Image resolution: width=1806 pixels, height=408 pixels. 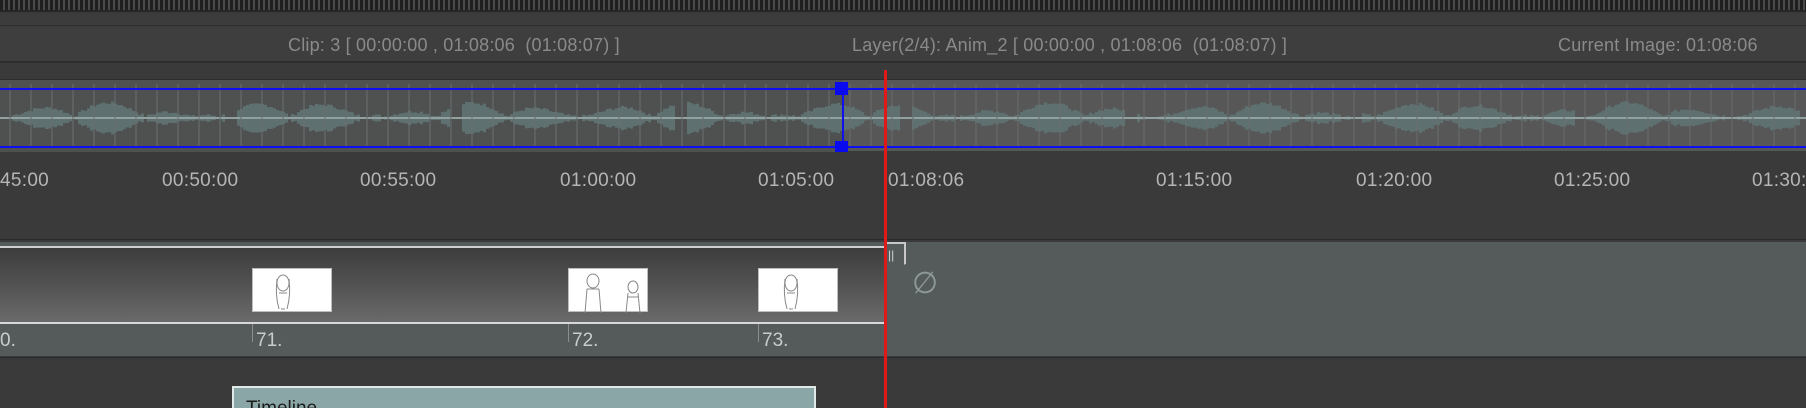 What do you see at coordinates (281, 403) in the screenshot?
I see `timeline-panel-label: Timeline` at bounding box center [281, 403].